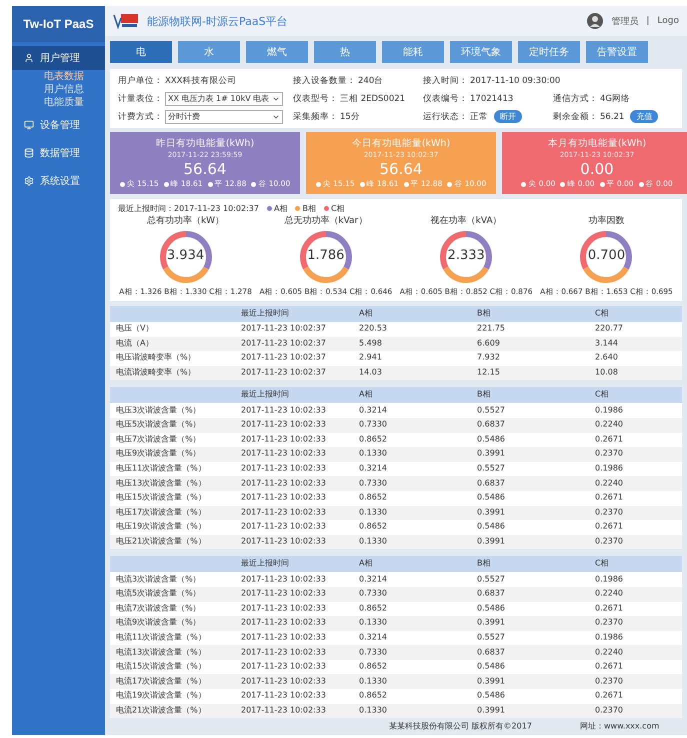  Describe the element at coordinates (373, 411) in the screenshot. I see `table-cell-text: 0.3214` at that location.